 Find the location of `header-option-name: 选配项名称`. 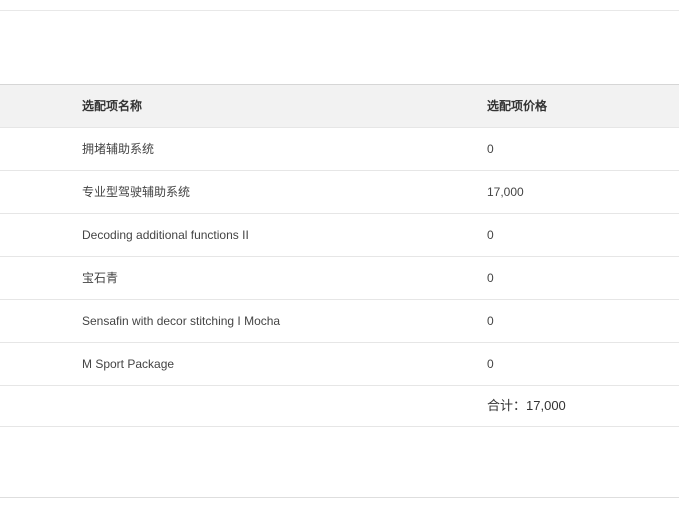

header-option-name: 选配项名称 is located at coordinates (112, 106).